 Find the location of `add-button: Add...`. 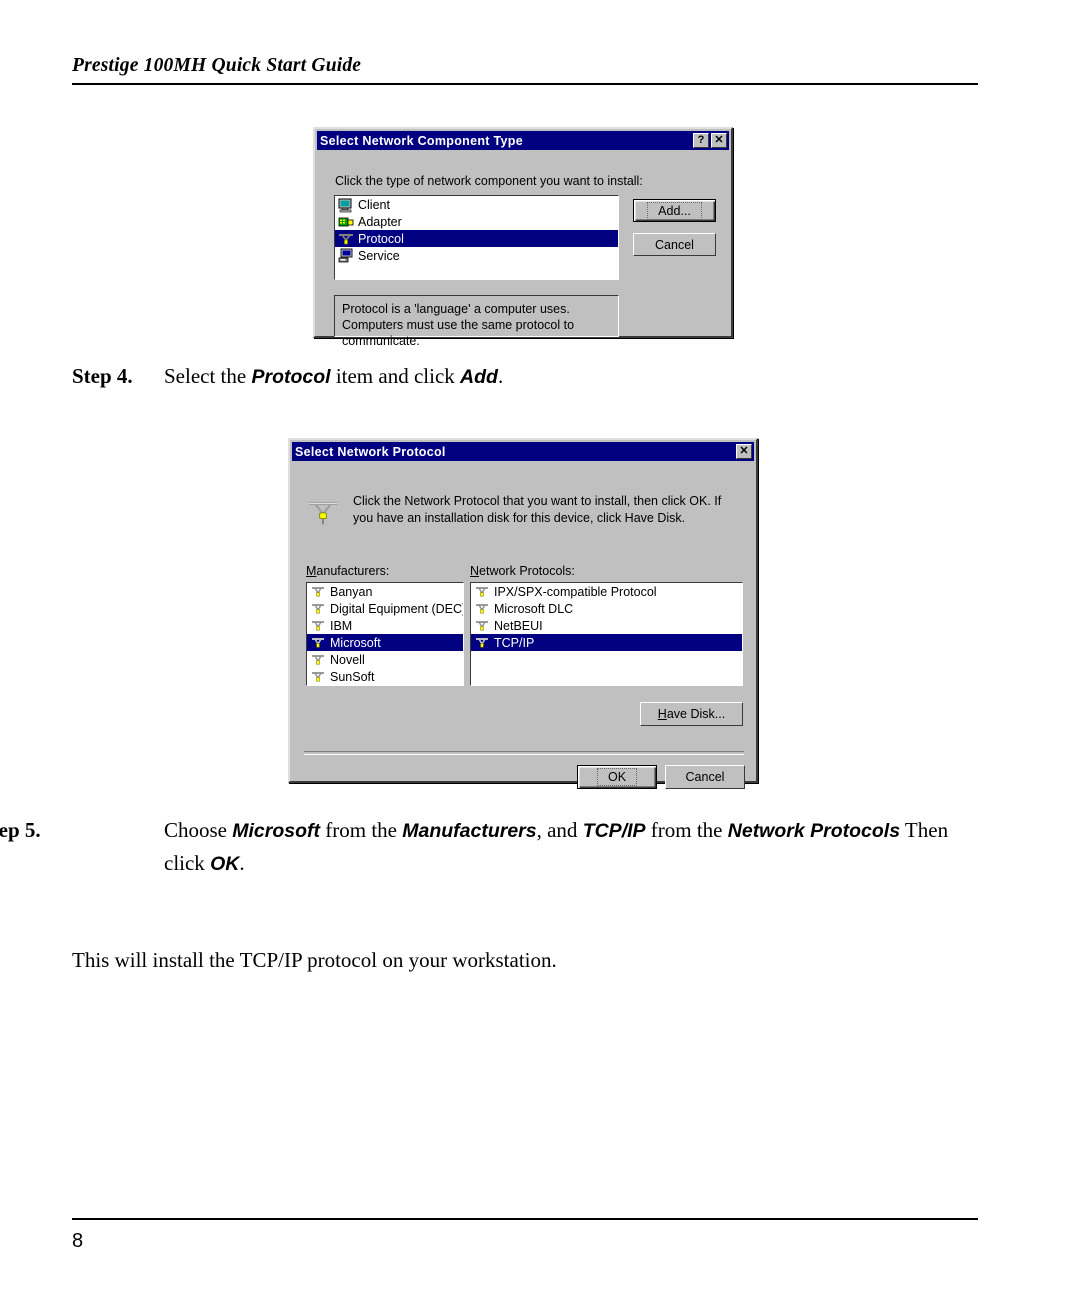

add-button: Add... is located at coordinates (674, 210).